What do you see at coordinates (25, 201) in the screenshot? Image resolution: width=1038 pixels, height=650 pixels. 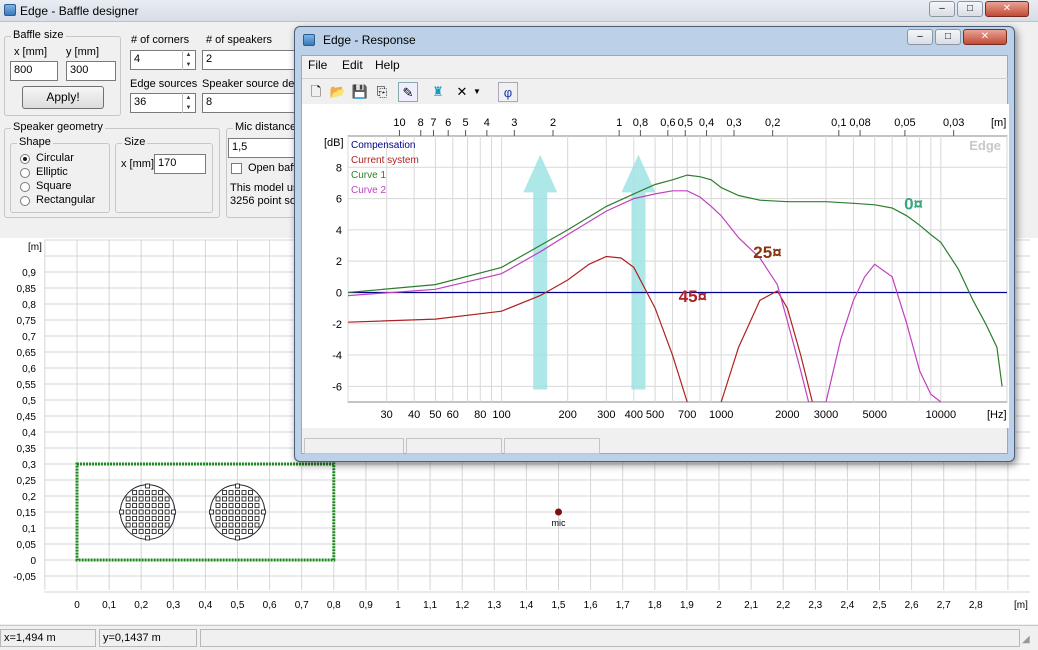 I see `shape-rectangular-radio` at bounding box center [25, 201].